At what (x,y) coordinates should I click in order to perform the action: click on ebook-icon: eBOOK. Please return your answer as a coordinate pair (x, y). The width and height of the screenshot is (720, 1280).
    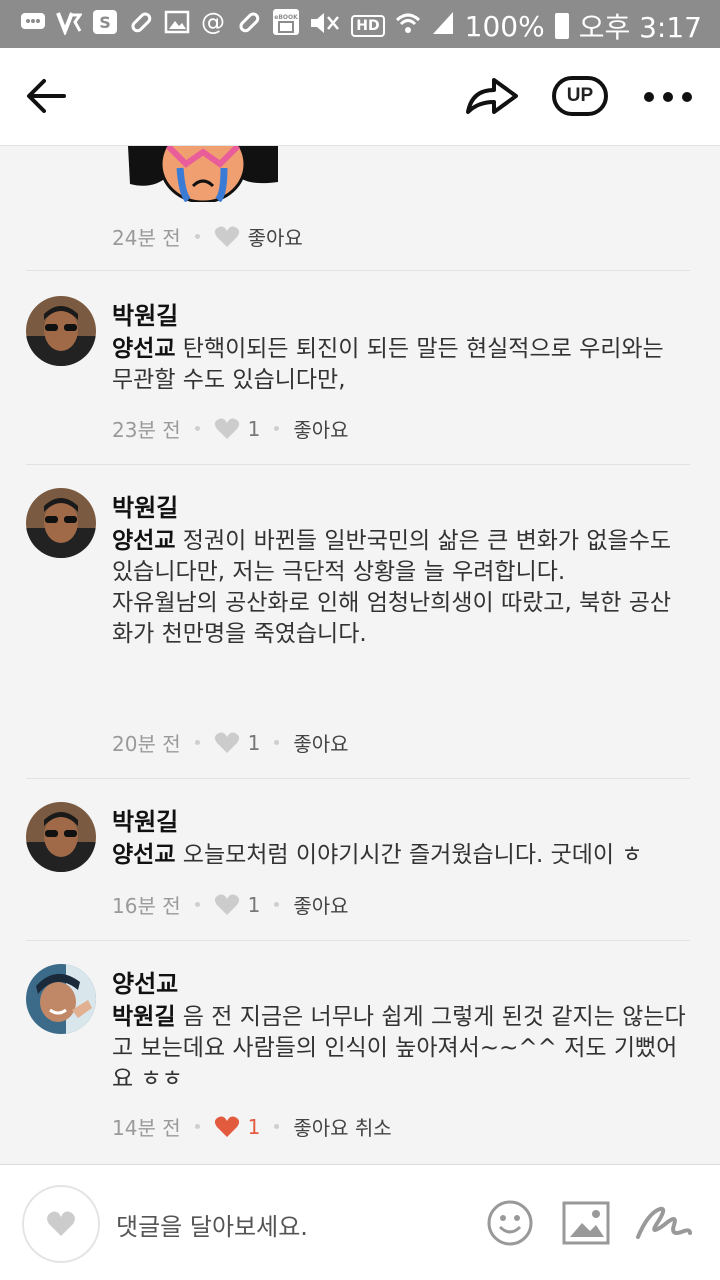
    Looking at the image, I should click on (286, 22).